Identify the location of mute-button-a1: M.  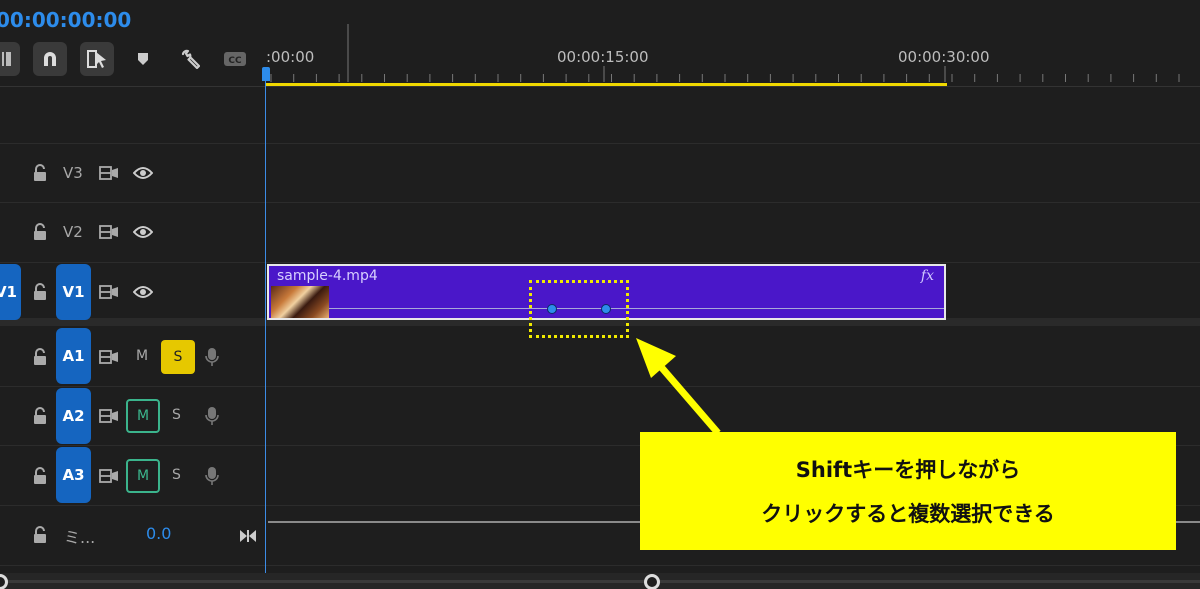
(142, 356).